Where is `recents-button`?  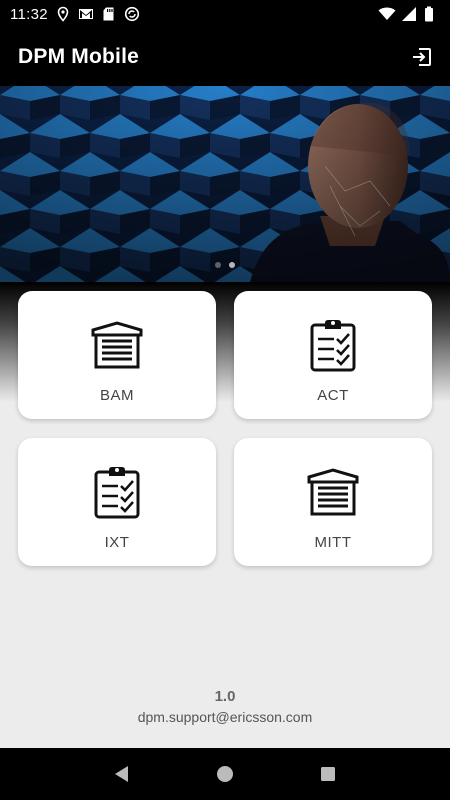
recents-button is located at coordinates (328, 774).